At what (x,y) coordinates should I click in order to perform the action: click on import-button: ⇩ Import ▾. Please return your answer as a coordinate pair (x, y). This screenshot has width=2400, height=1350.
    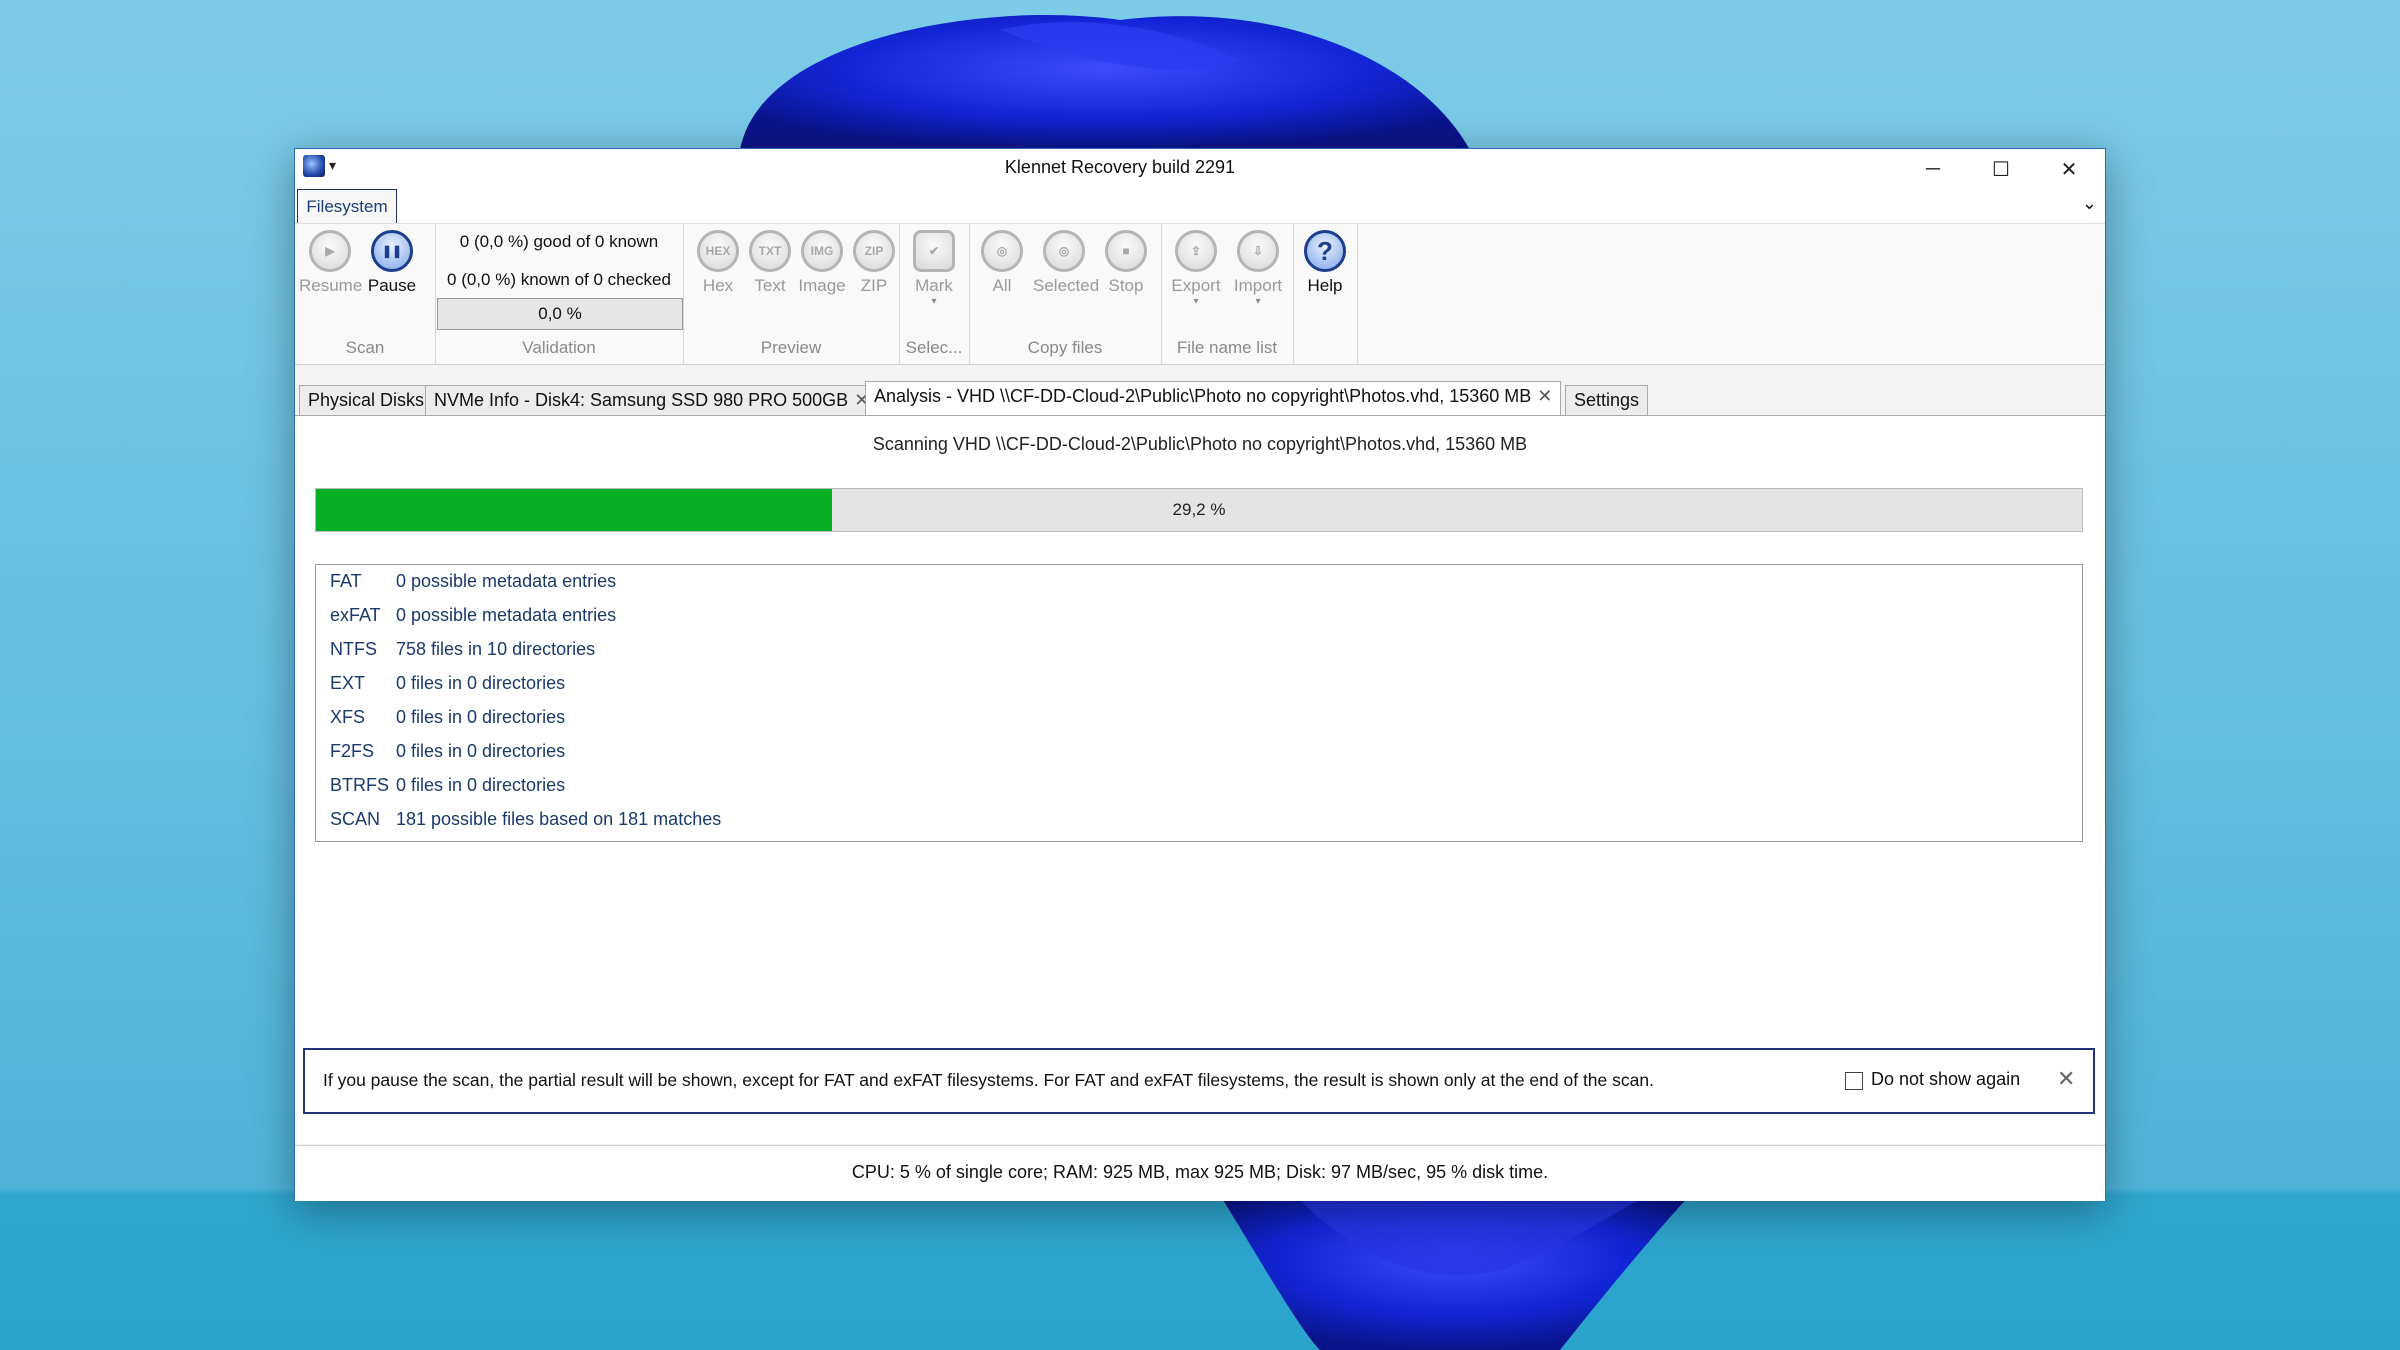
    Looking at the image, I should click on (1258, 268).